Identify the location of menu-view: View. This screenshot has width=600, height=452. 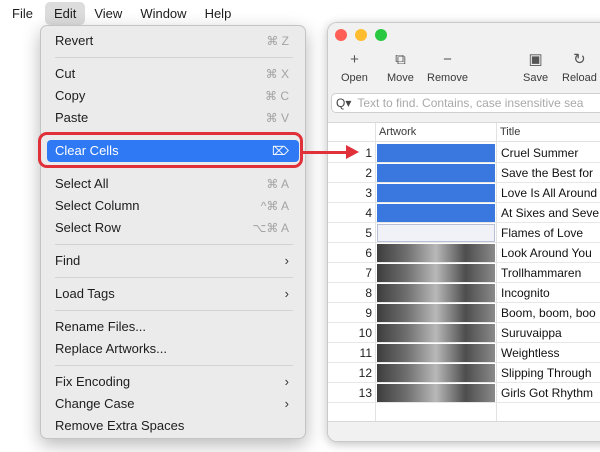
(108, 13).